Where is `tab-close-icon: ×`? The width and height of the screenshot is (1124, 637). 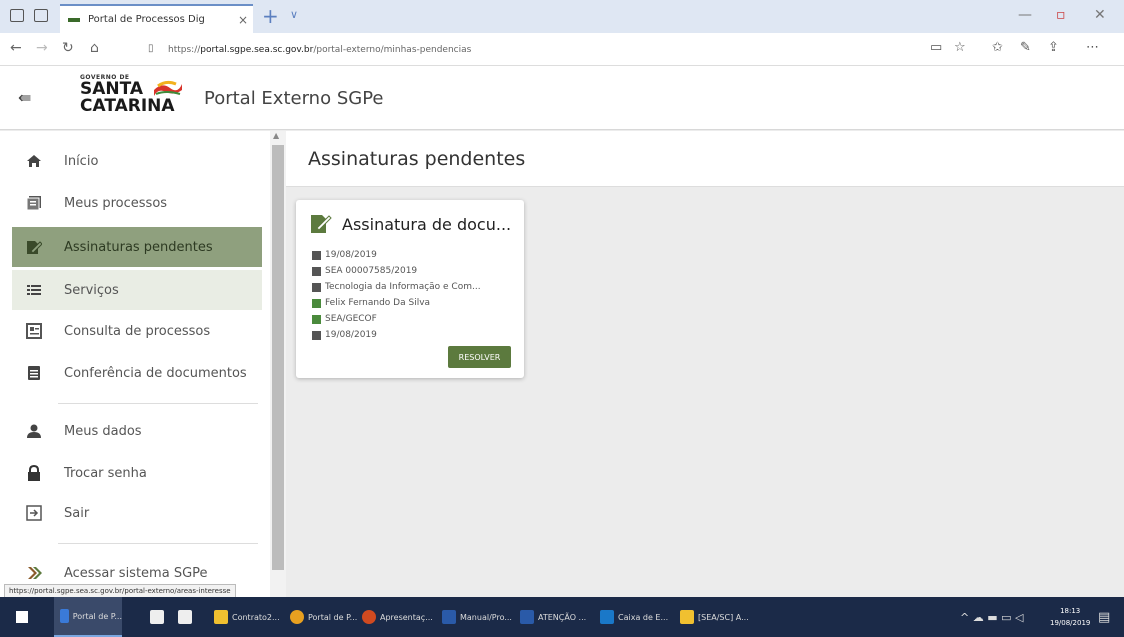 tab-close-icon: × is located at coordinates (243, 20).